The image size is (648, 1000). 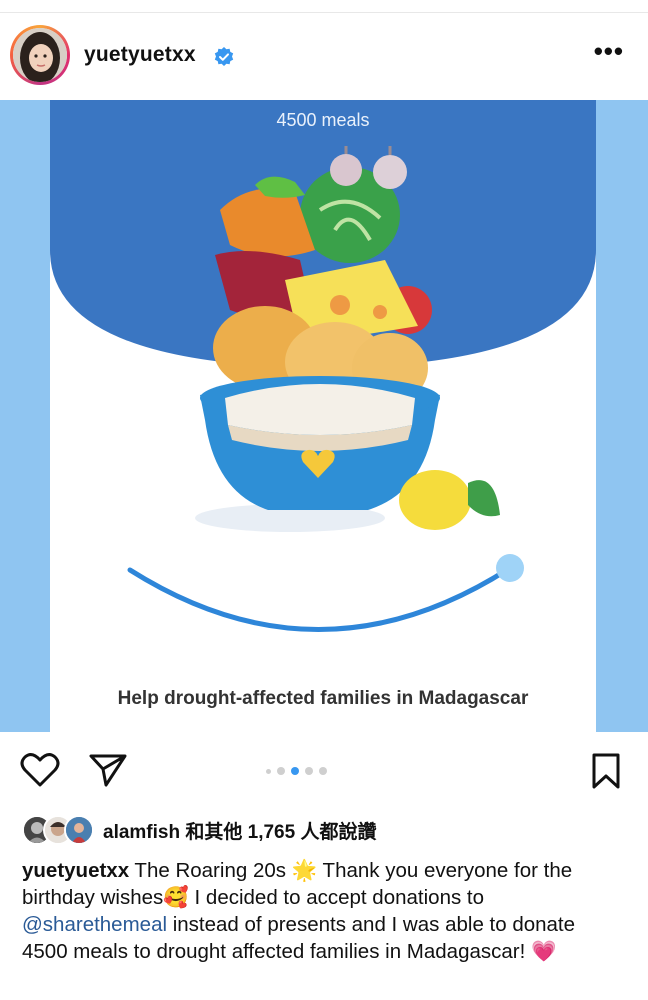 What do you see at coordinates (324, 56) in the screenshot?
I see `post-header: yuetyuetxx •••` at bounding box center [324, 56].